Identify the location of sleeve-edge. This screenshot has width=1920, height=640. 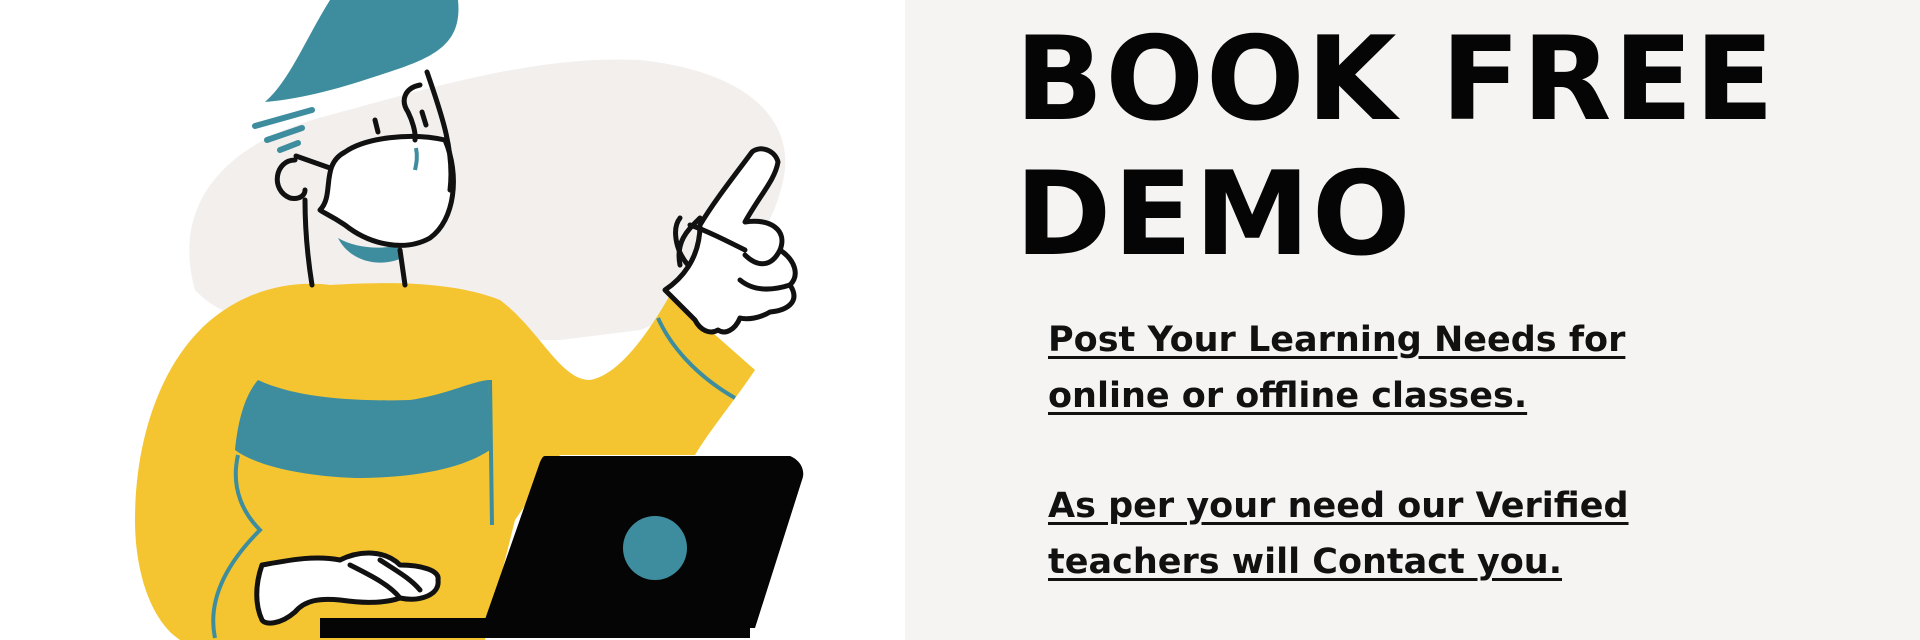
(491, 452).